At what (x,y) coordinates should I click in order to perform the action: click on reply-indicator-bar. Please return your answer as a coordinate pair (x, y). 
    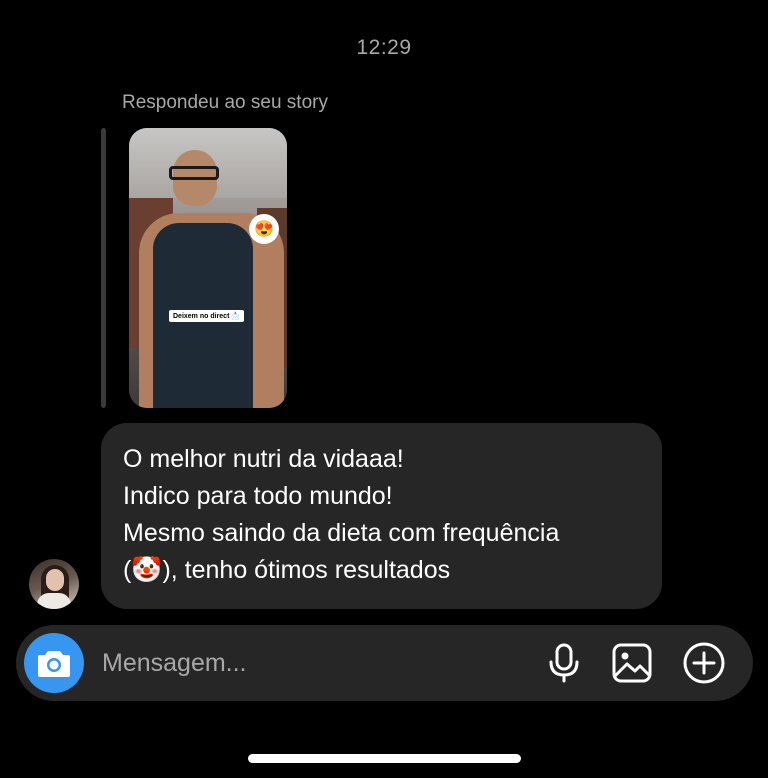
    Looking at the image, I should click on (103, 268).